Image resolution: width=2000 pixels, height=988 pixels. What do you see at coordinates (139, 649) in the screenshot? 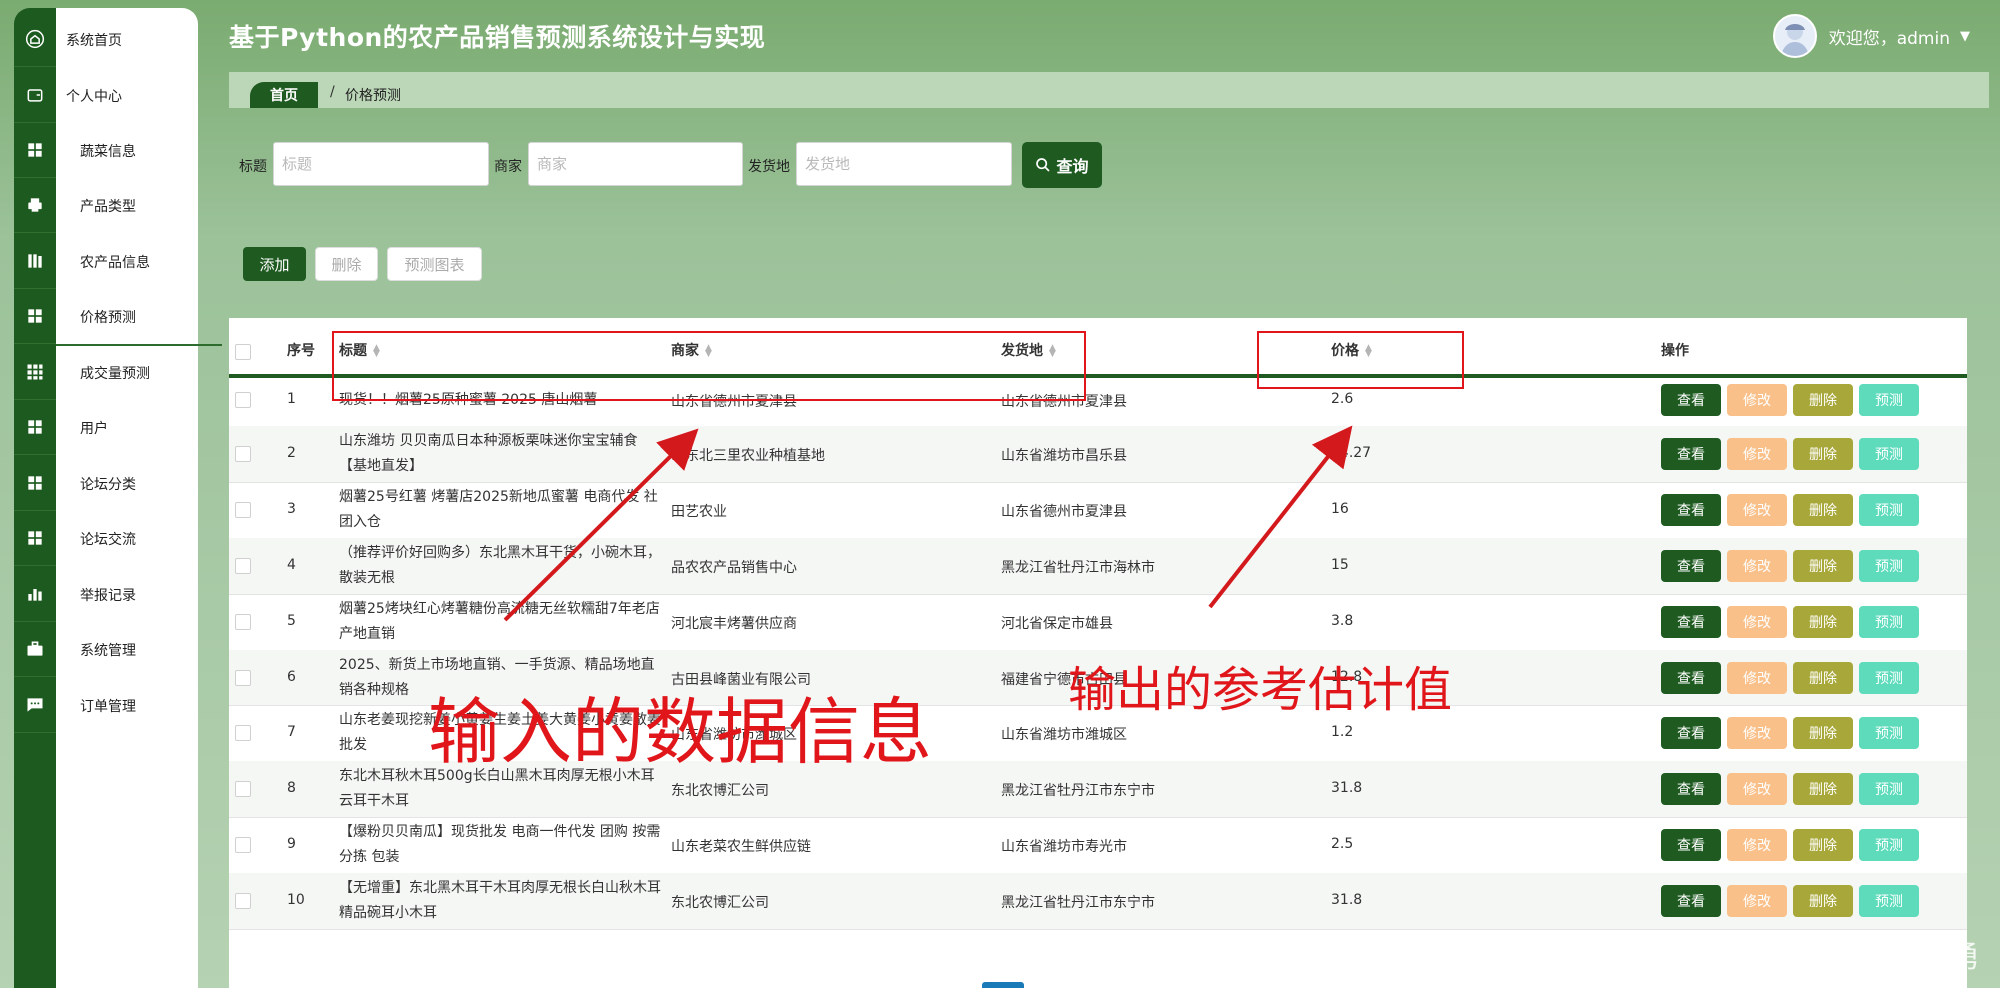
I see `sidebar-item-system: 系统管理` at bounding box center [139, 649].